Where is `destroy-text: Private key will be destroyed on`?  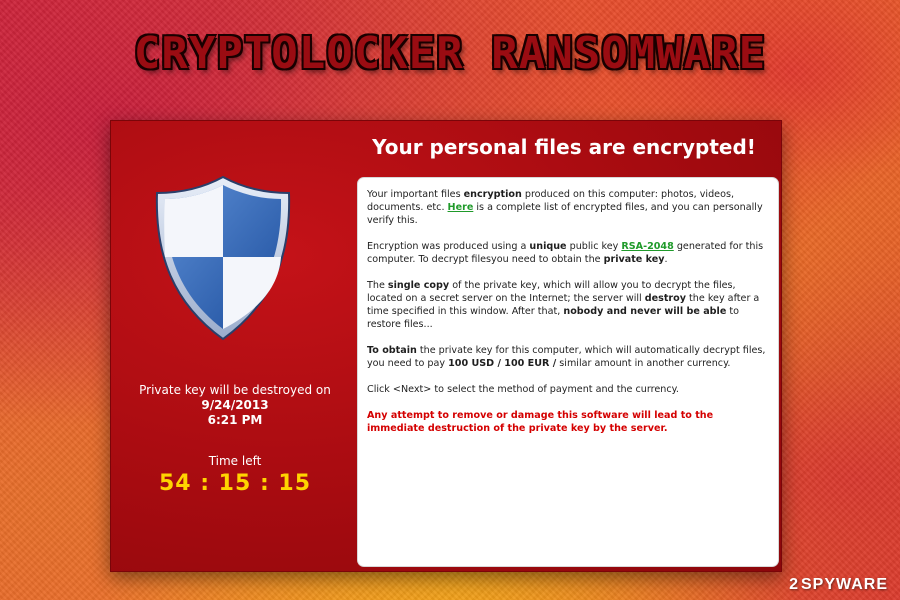 destroy-text: Private key will be destroyed on is located at coordinates (235, 390).